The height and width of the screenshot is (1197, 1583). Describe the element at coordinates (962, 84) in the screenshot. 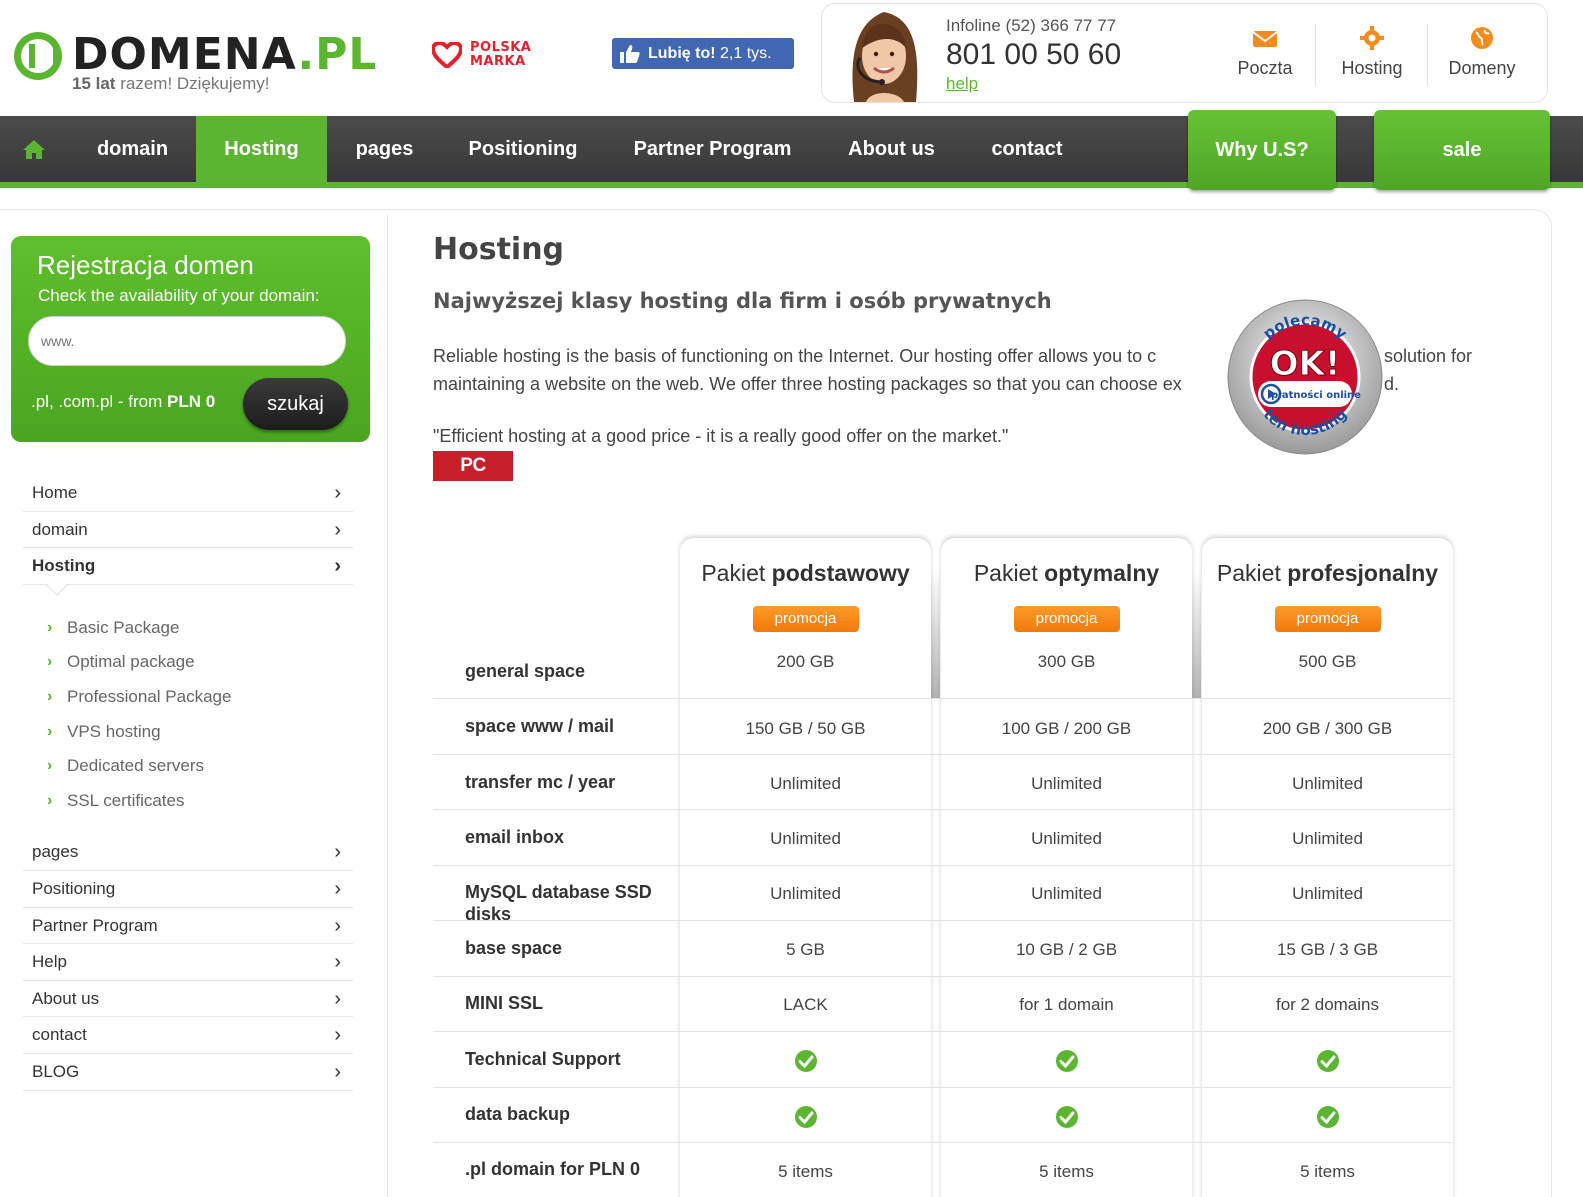

I see `help-link: help` at that location.